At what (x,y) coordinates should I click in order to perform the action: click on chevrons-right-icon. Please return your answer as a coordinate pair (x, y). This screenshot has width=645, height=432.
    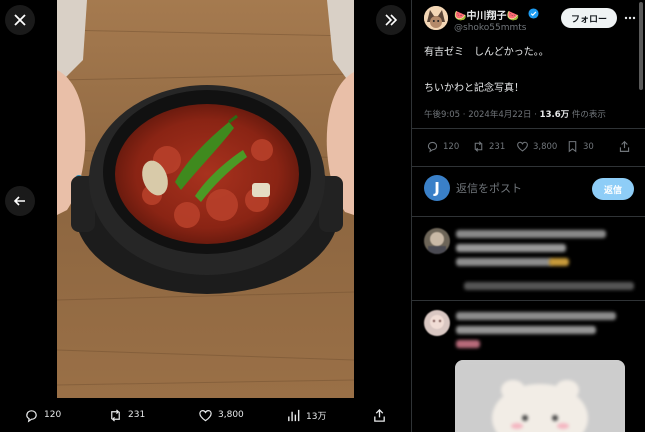
    Looking at the image, I should click on (391, 20).